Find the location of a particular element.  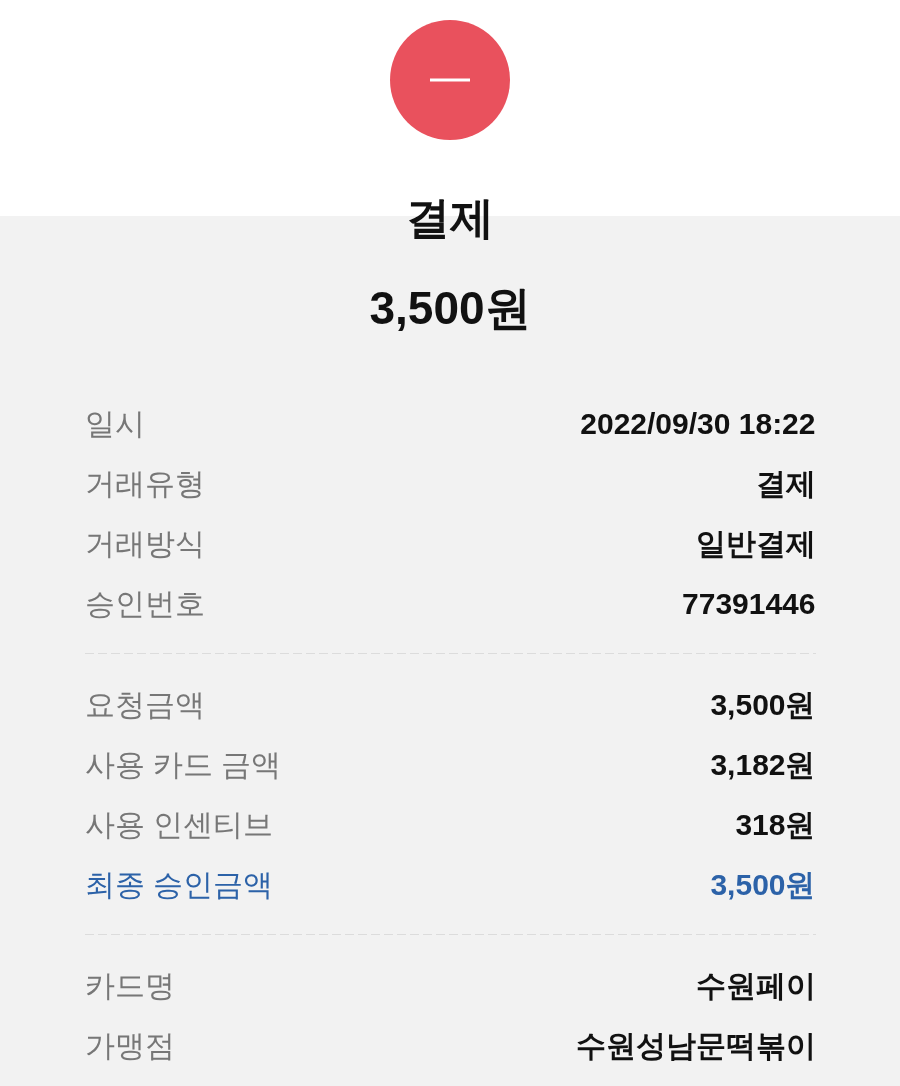

detail-value: 318원 is located at coordinates (775, 825).